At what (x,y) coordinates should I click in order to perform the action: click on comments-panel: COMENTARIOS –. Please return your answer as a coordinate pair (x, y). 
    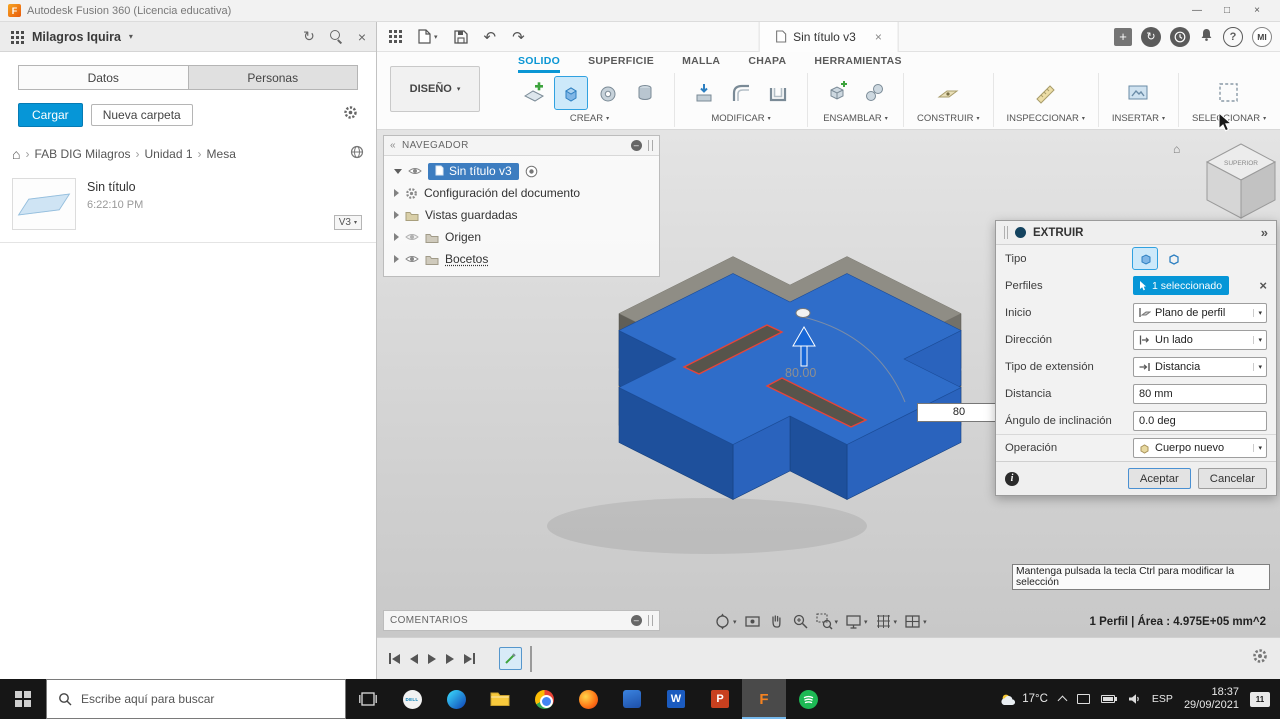
    Looking at the image, I should click on (521, 620).